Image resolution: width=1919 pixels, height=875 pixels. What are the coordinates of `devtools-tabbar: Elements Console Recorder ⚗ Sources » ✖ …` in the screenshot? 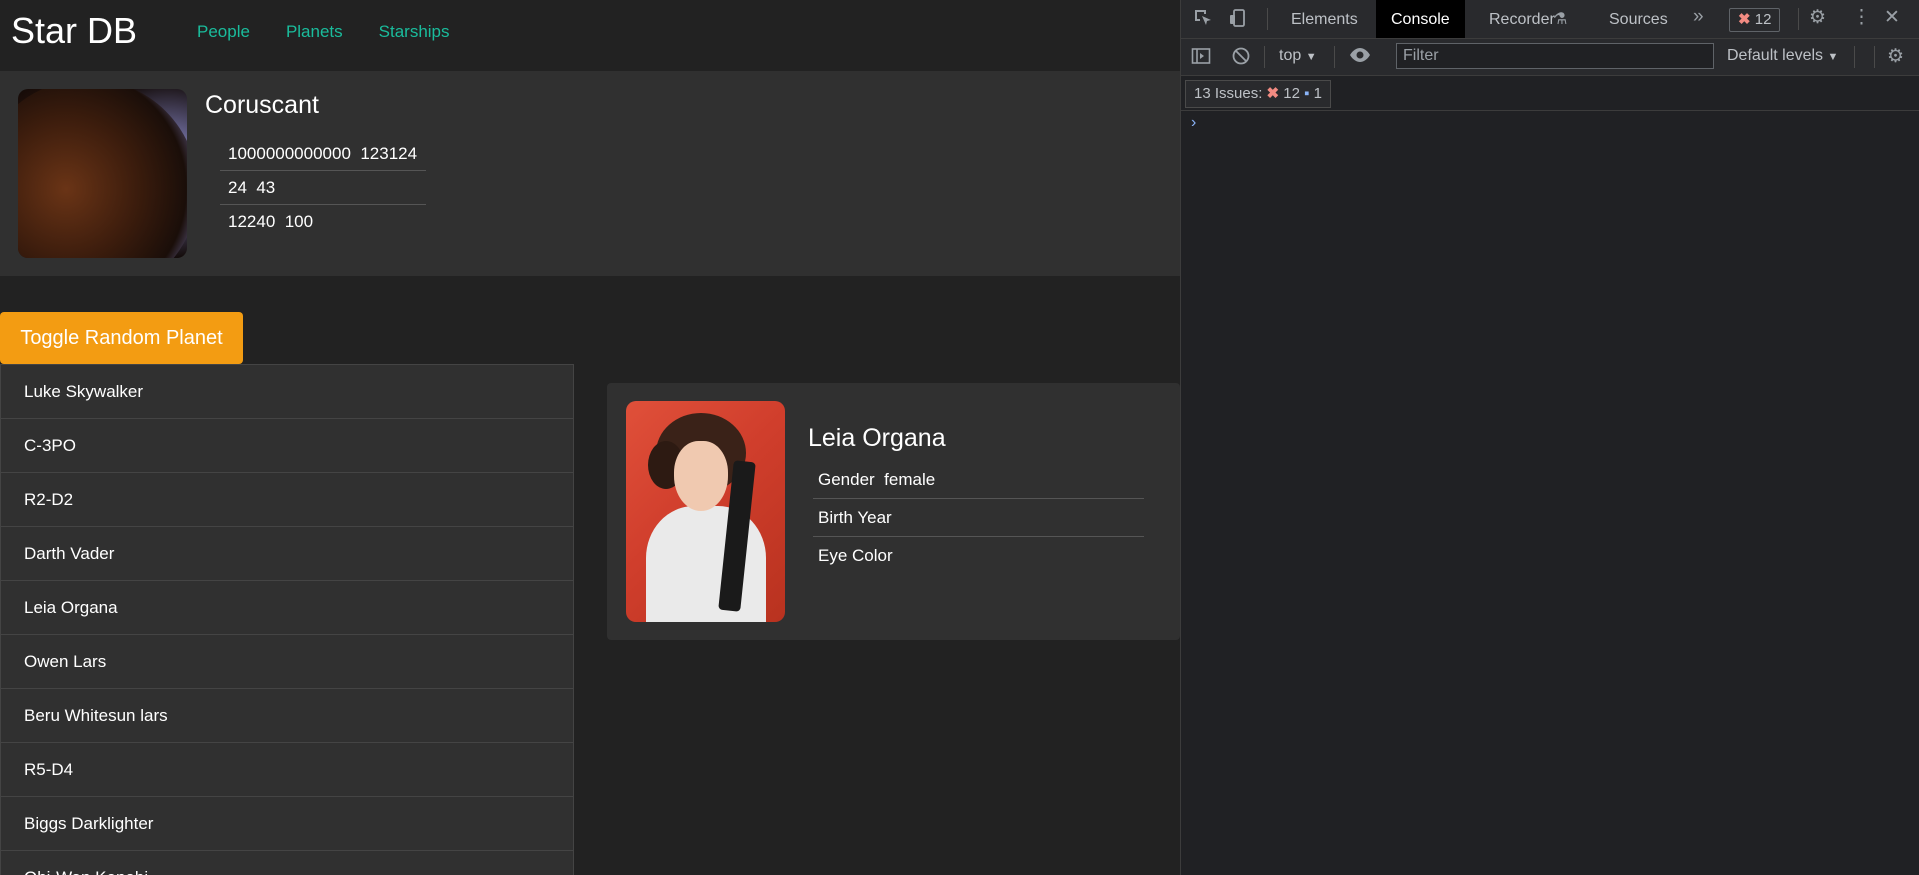 It's located at (1550, 19).